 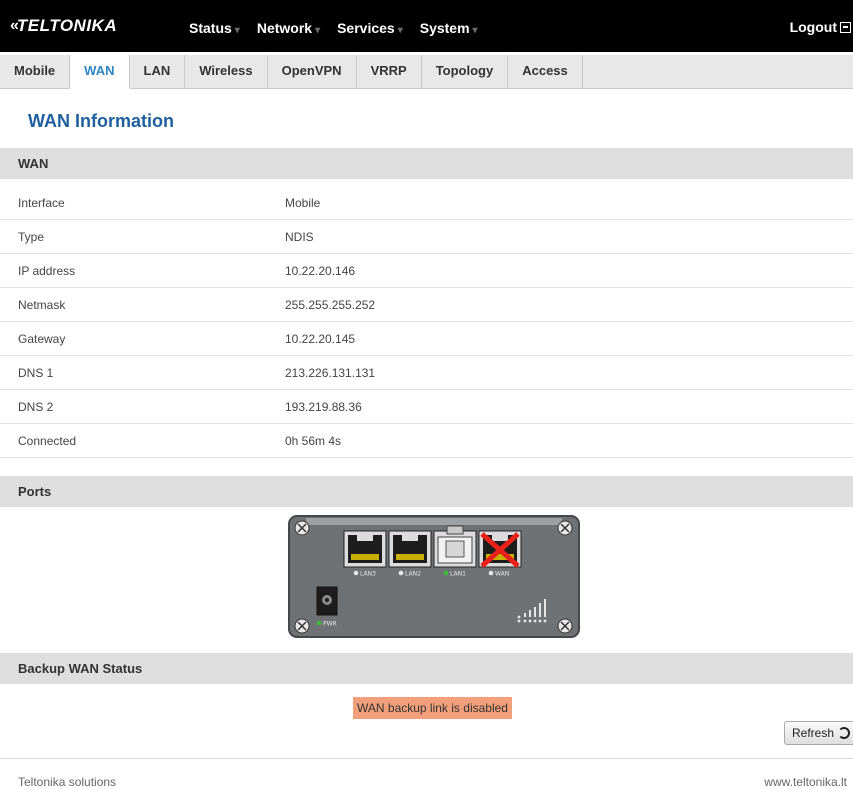 What do you see at coordinates (67, 25) in the screenshot?
I see `logo-text: TELTONIKA` at bounding box center [67, 25].